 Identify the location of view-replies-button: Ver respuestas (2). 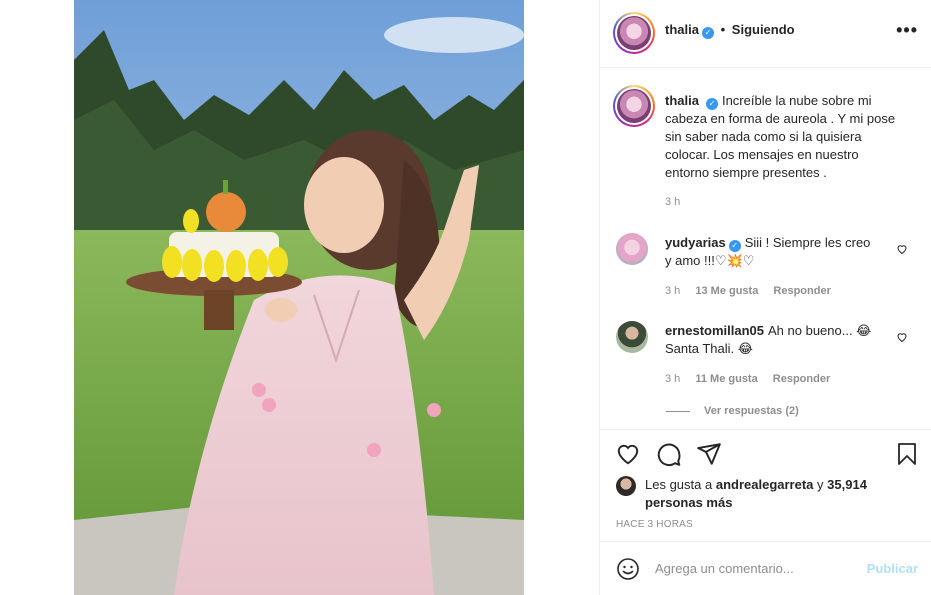
(732, 411).